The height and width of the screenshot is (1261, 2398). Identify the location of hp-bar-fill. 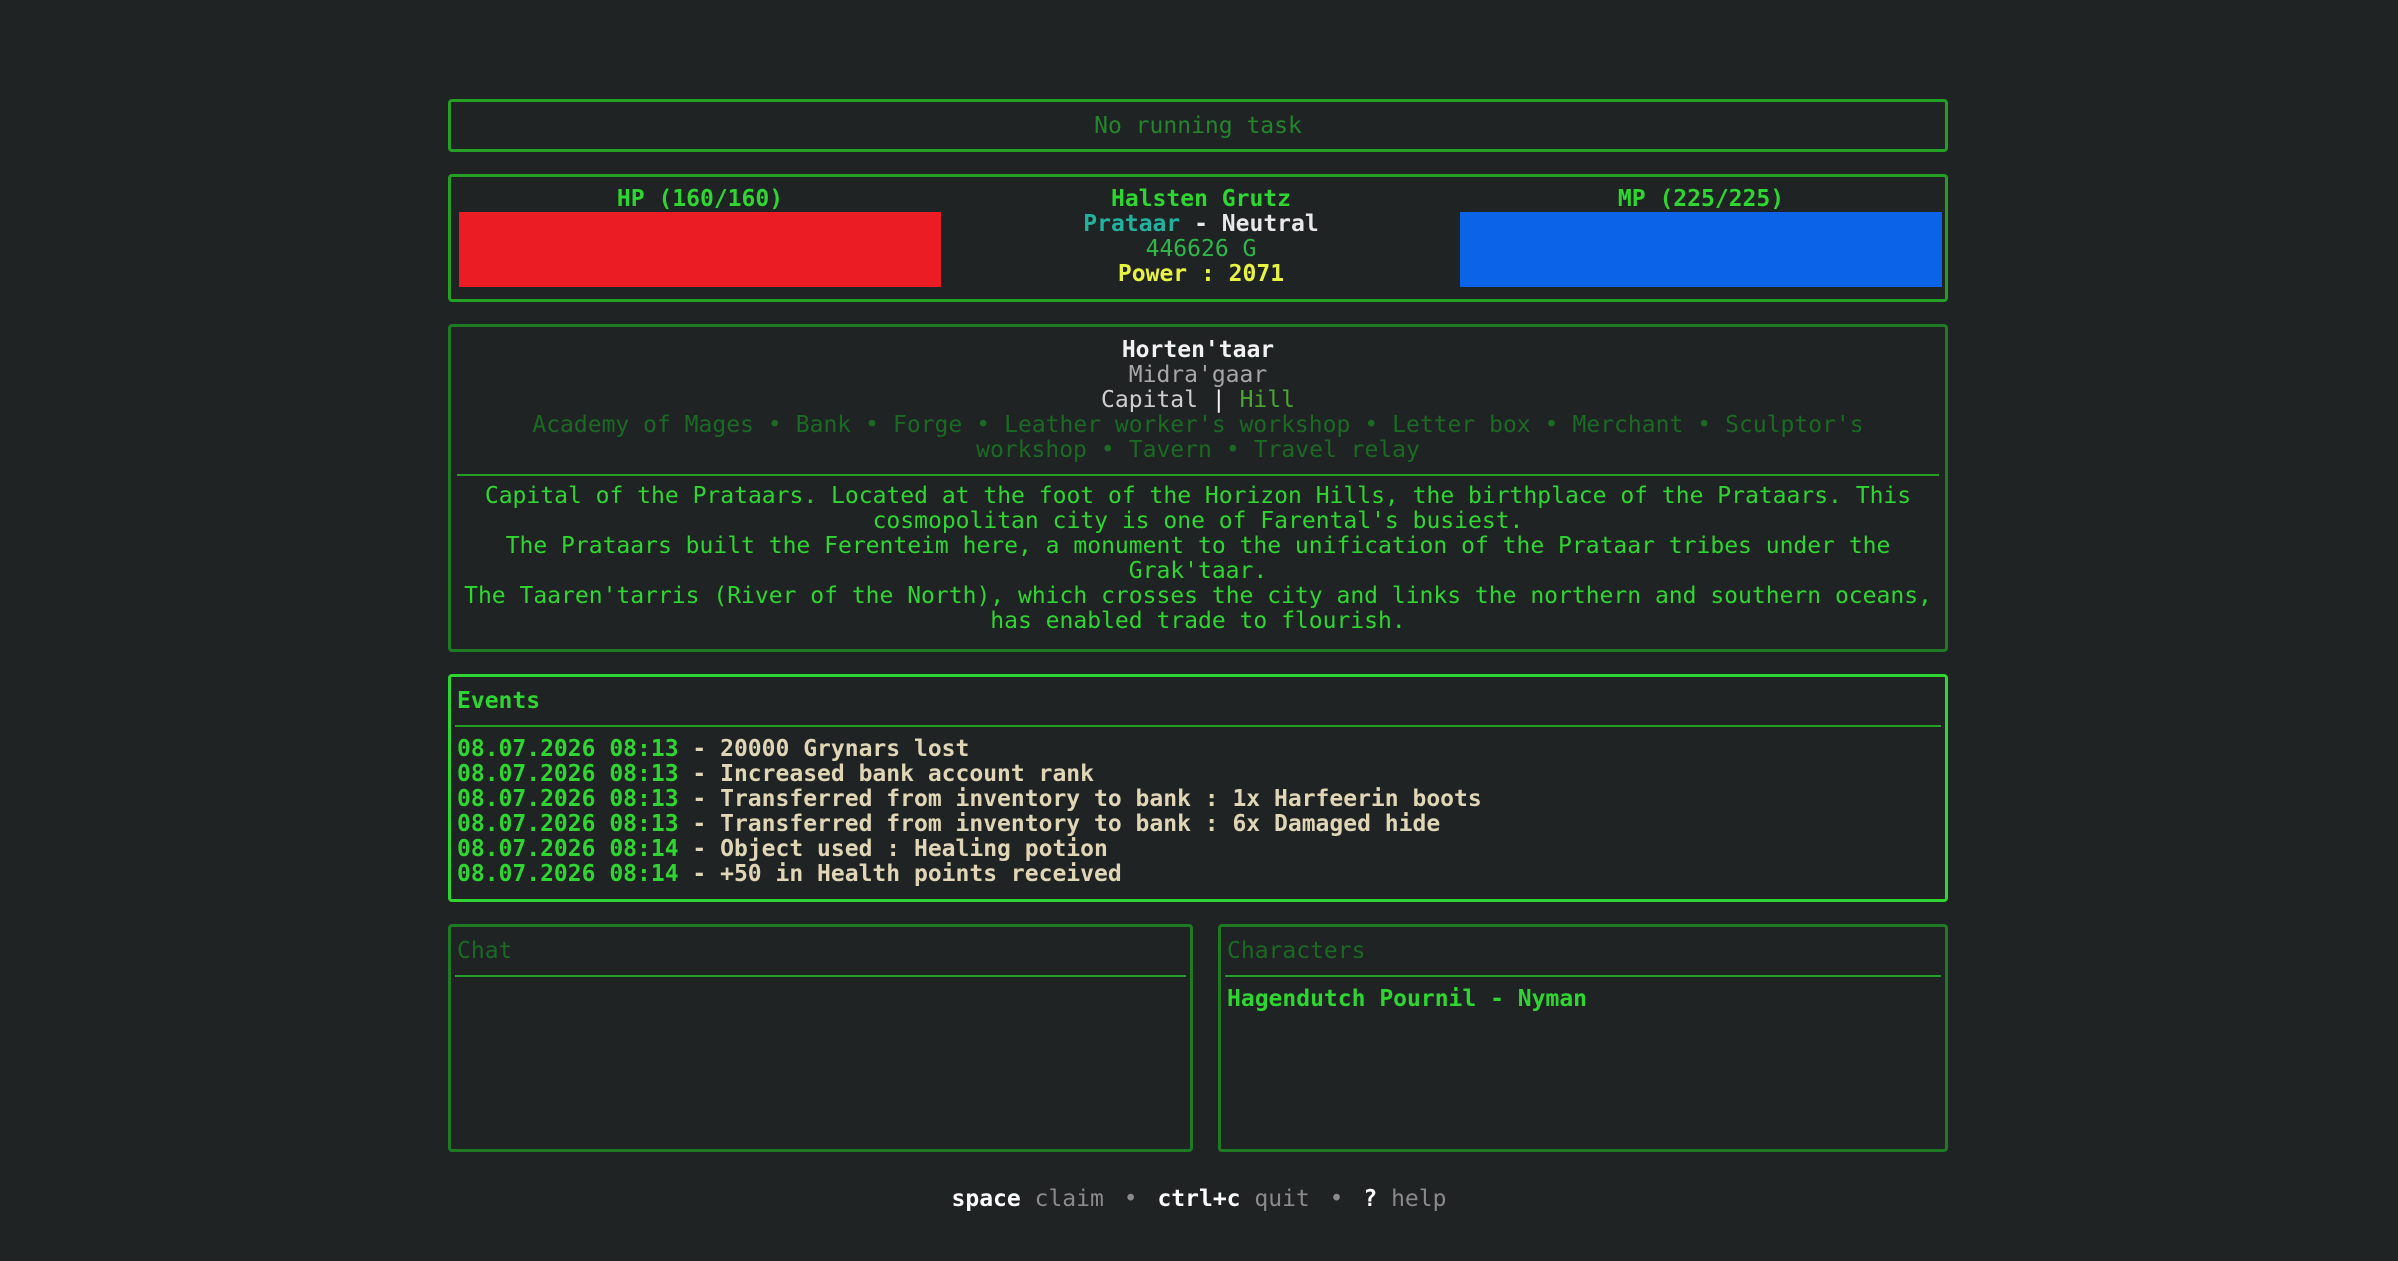
(700, 249).